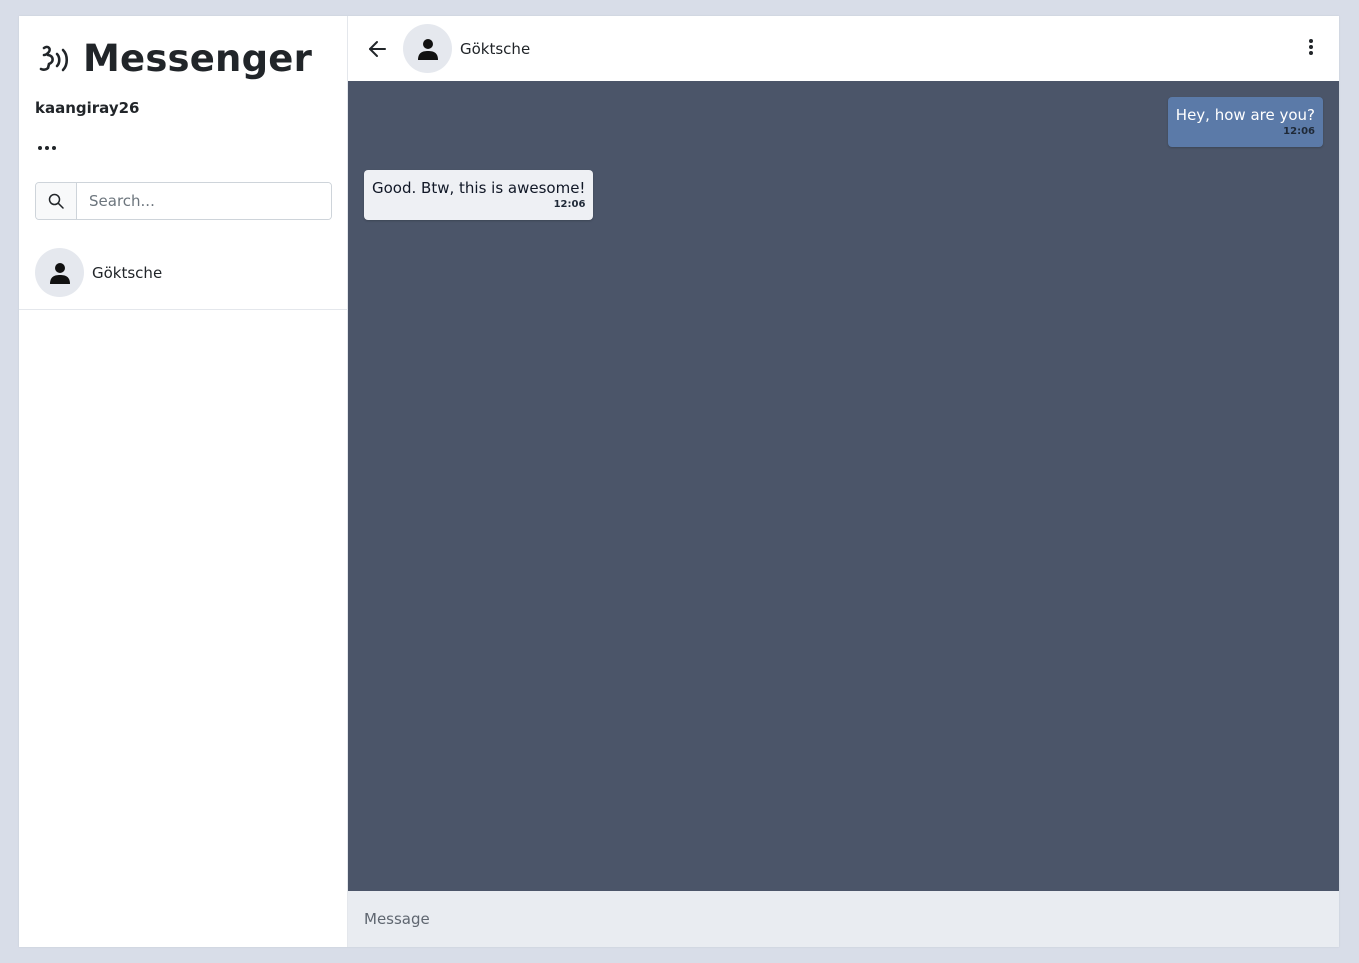 The height and width of the screenshot is (963, 1359). I want to click on message-input, so click(843, 919).